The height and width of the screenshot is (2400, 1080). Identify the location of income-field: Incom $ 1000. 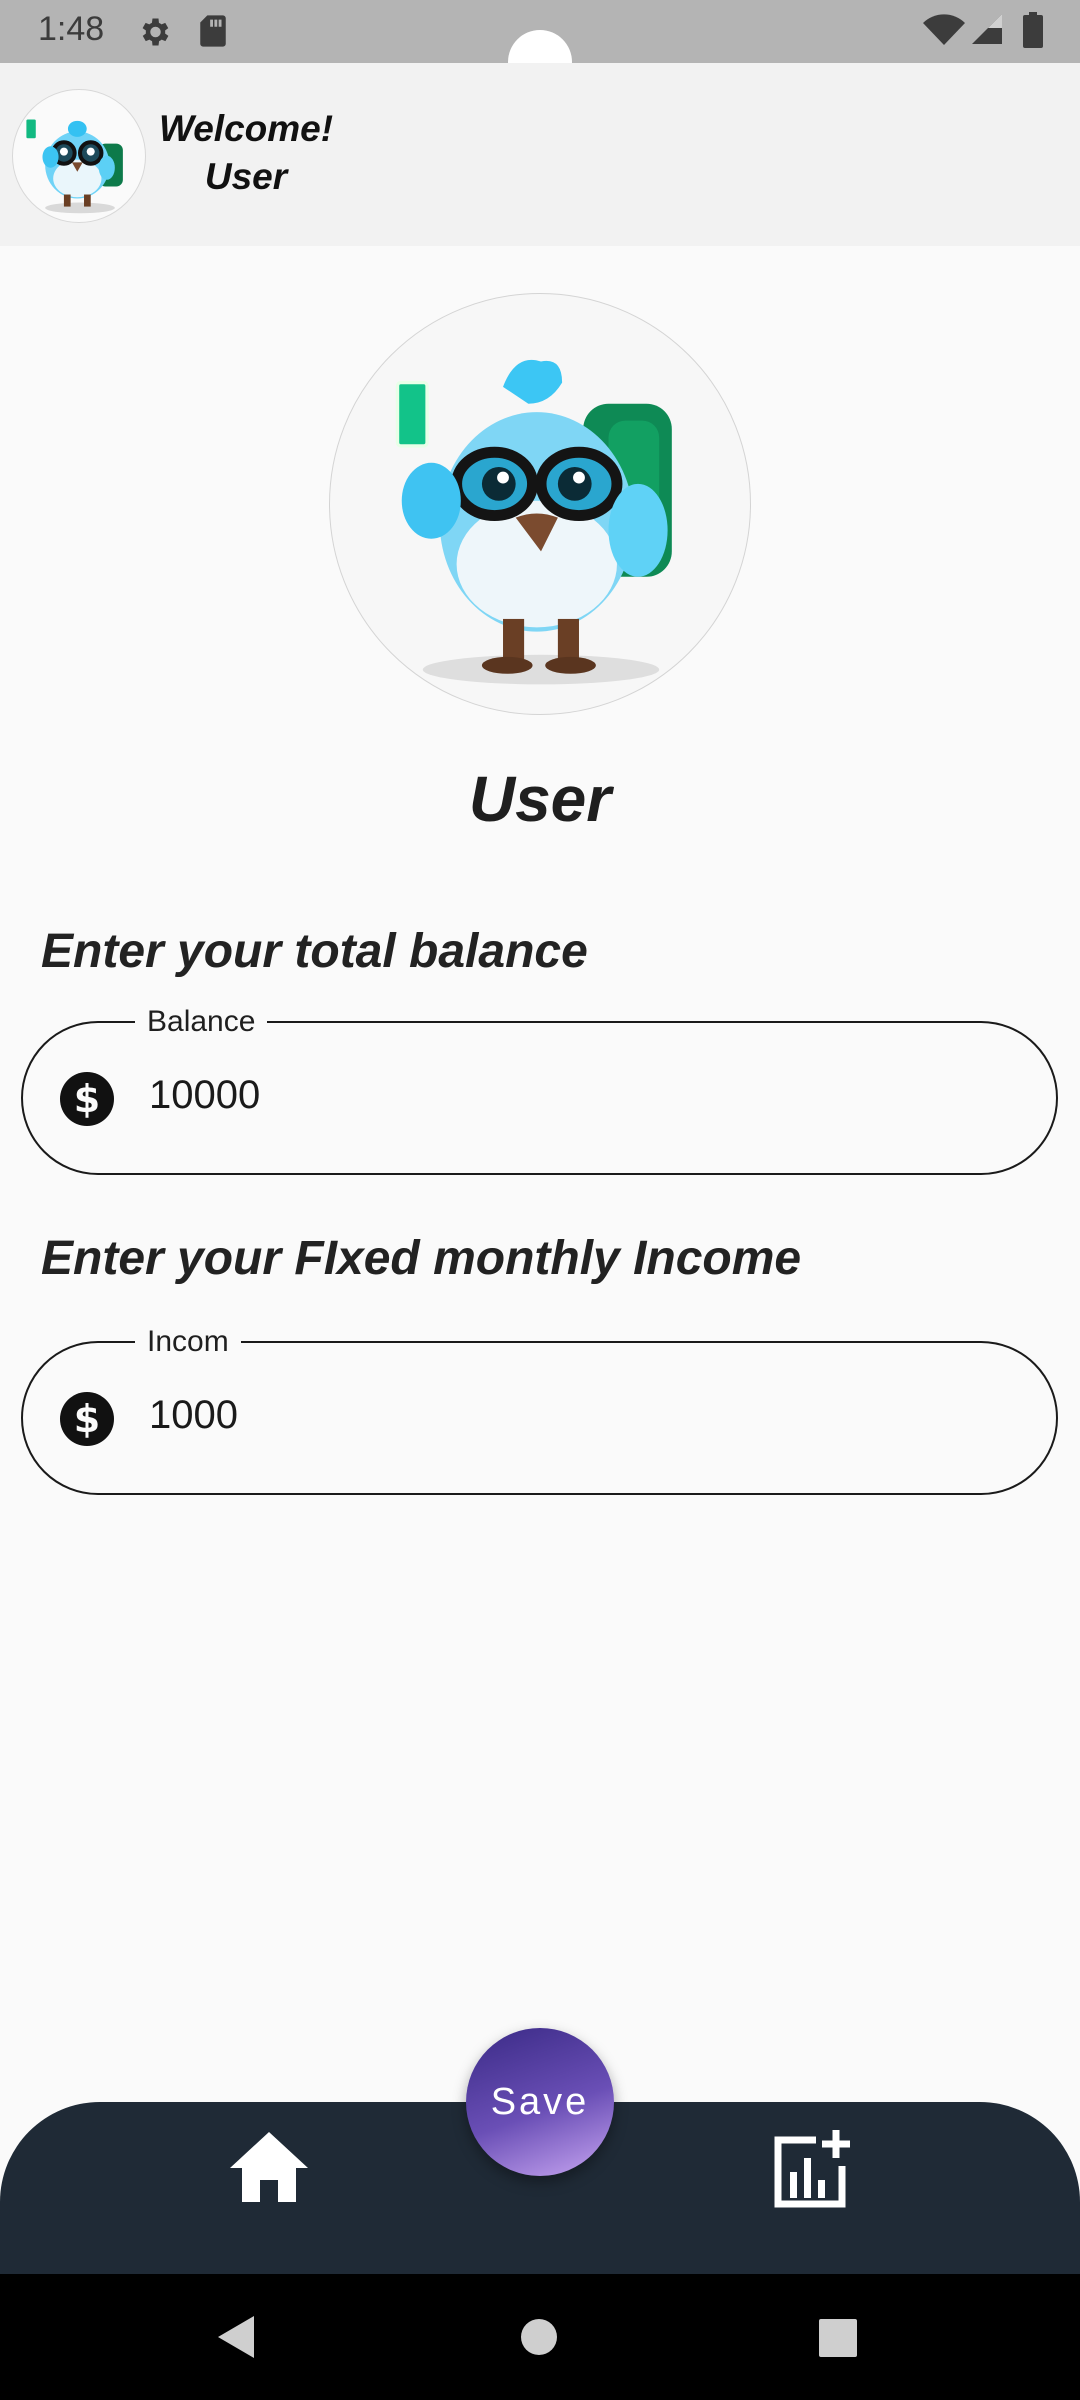
(539, 1410).